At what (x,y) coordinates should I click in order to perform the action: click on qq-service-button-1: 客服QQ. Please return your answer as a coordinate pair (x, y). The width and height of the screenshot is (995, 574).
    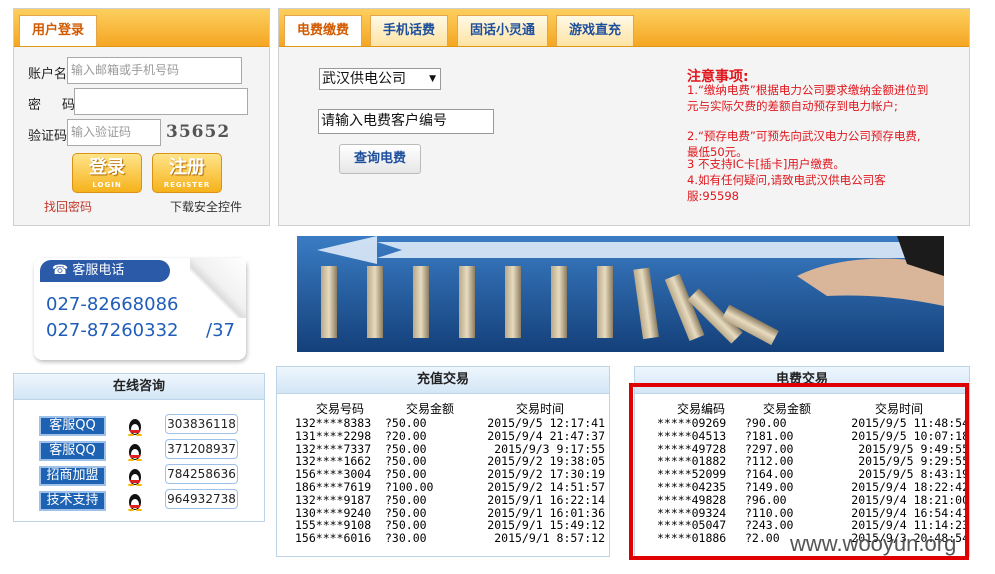
    Looking at the image, I should click on (72, 426).